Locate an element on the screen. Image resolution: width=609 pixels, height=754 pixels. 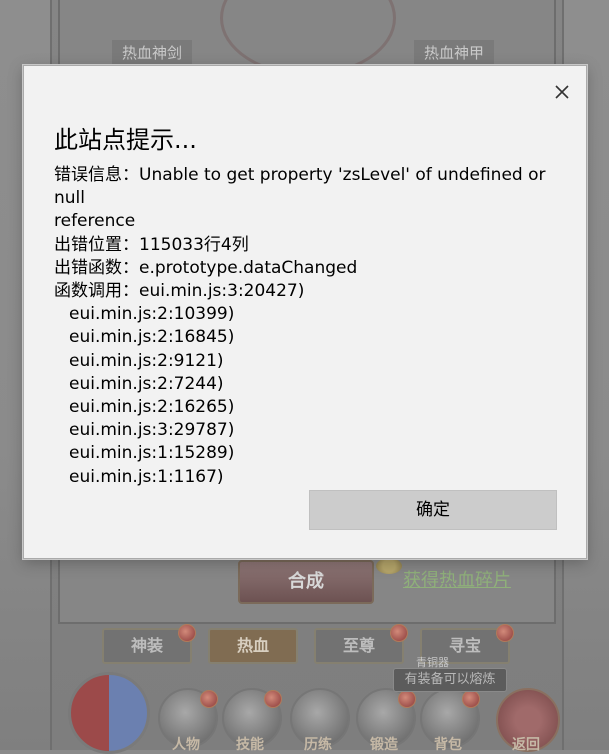
obtain-fragments-link: 获得热血碎片 is located at coordinates (457, 579).